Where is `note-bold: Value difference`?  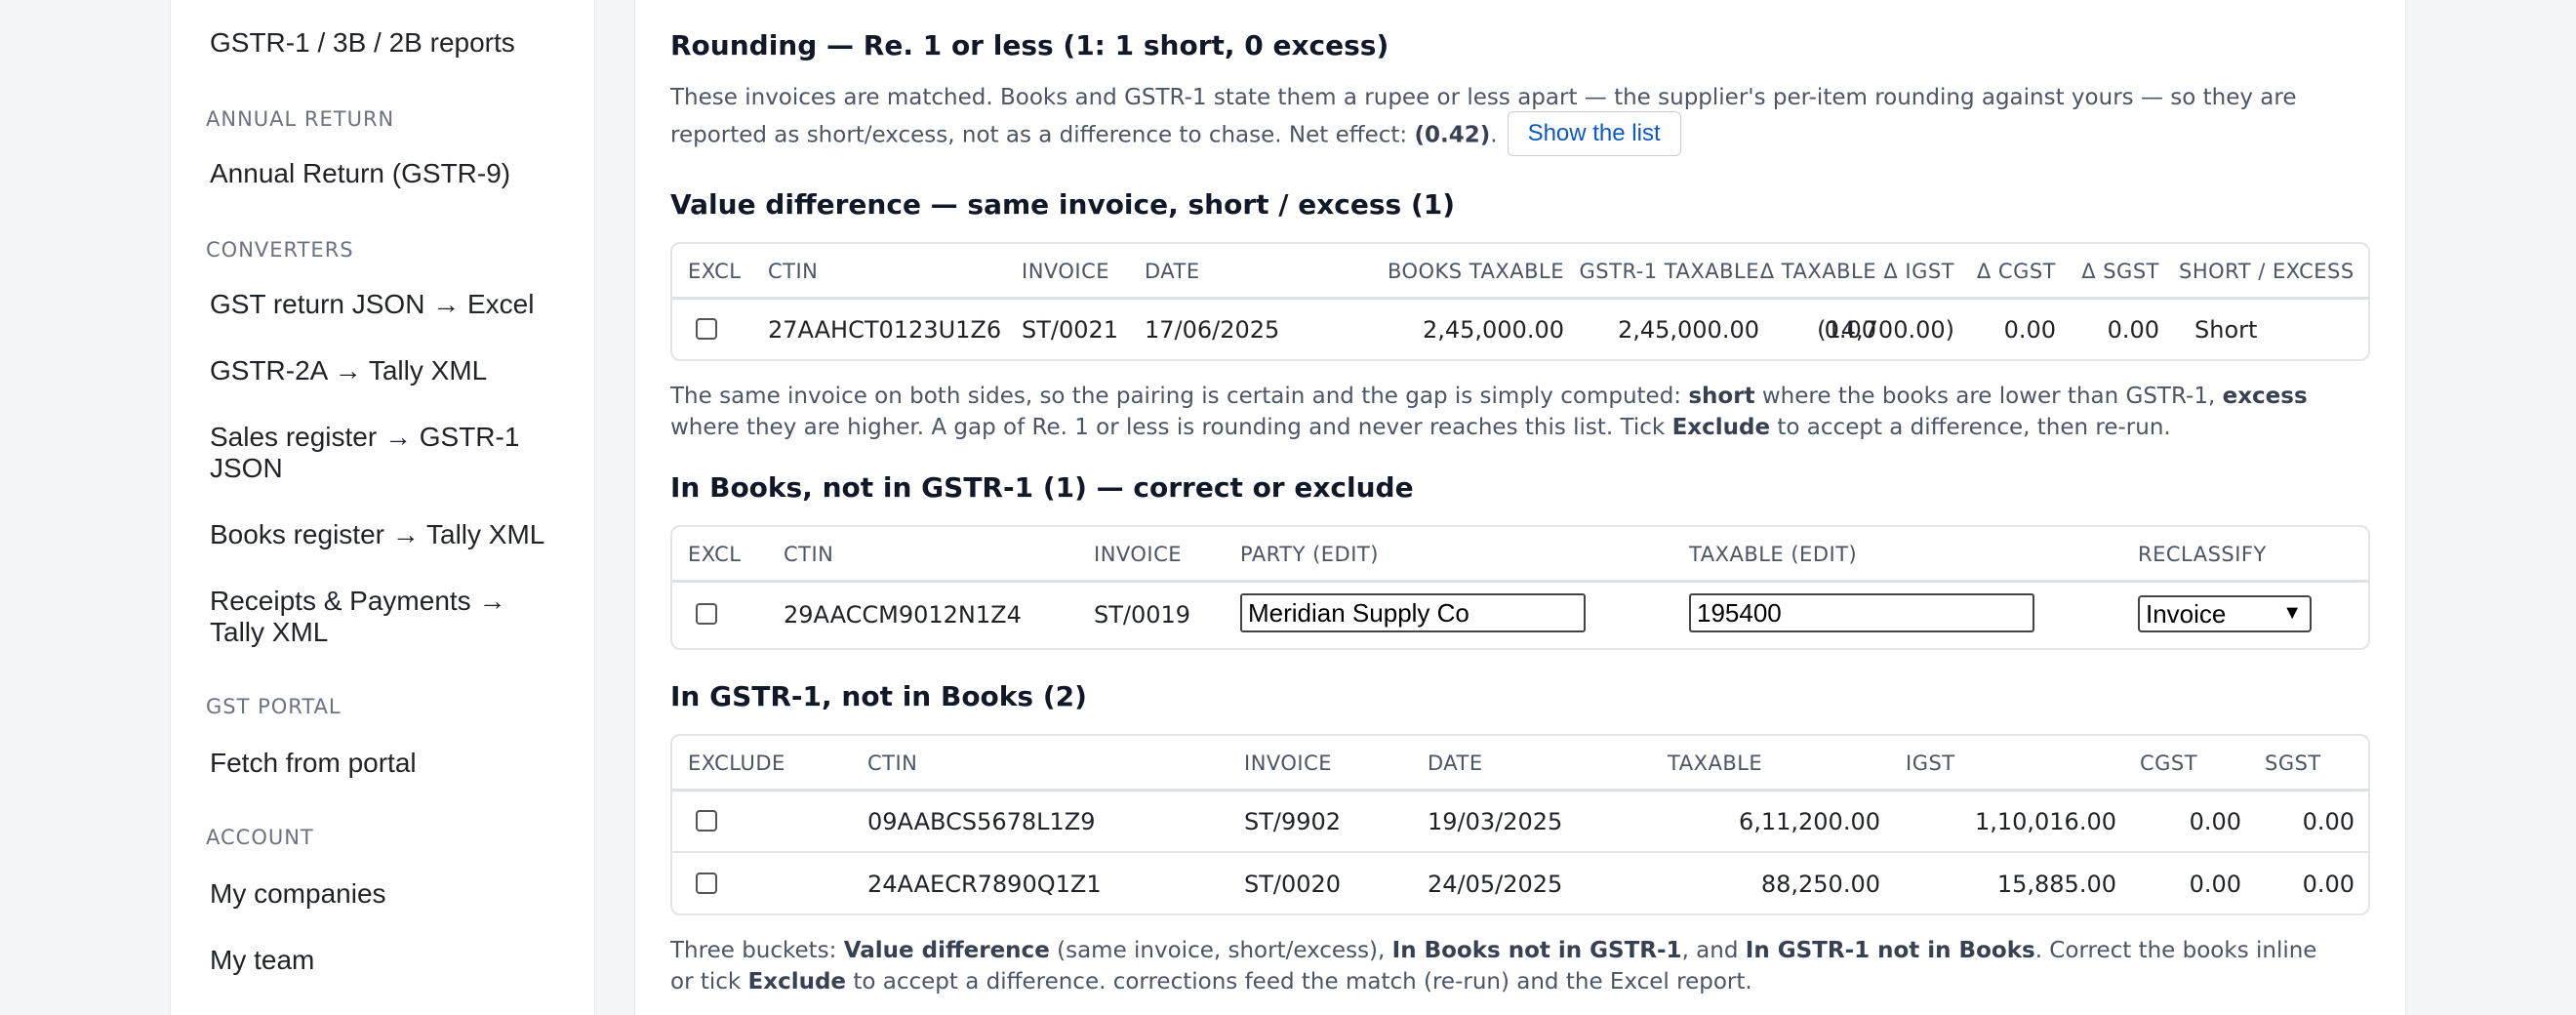
note-bold: Value difference is located at coordinates (946, 951).